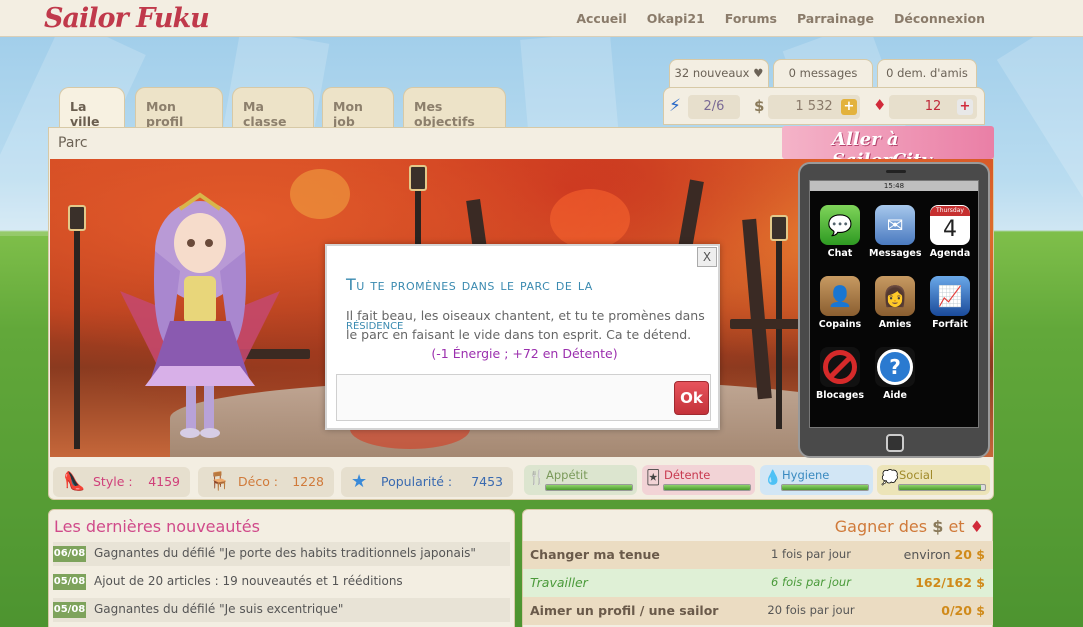 Image resolution: width=1083 pixels, height=627 pixels. I want to click on tab-mon-job: Mon job, so click(358, 108).